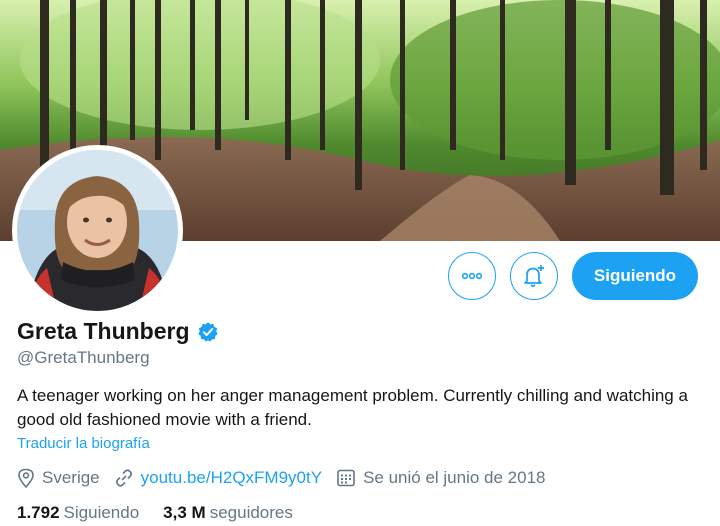 The height and width of the screenshot is (526, 720). What do you see at coordinates (38, 512) in the screenshot?
I see `following-count: 1.792` at bounding box center [38, 512].